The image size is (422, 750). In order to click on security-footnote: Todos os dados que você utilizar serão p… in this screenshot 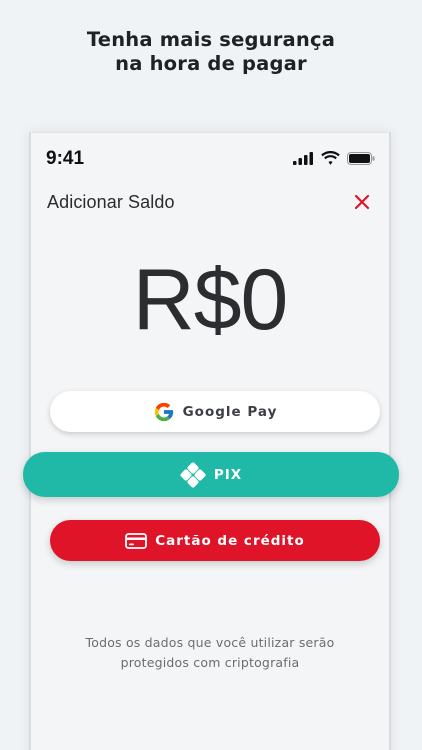, I will do `click(210, 653)`.